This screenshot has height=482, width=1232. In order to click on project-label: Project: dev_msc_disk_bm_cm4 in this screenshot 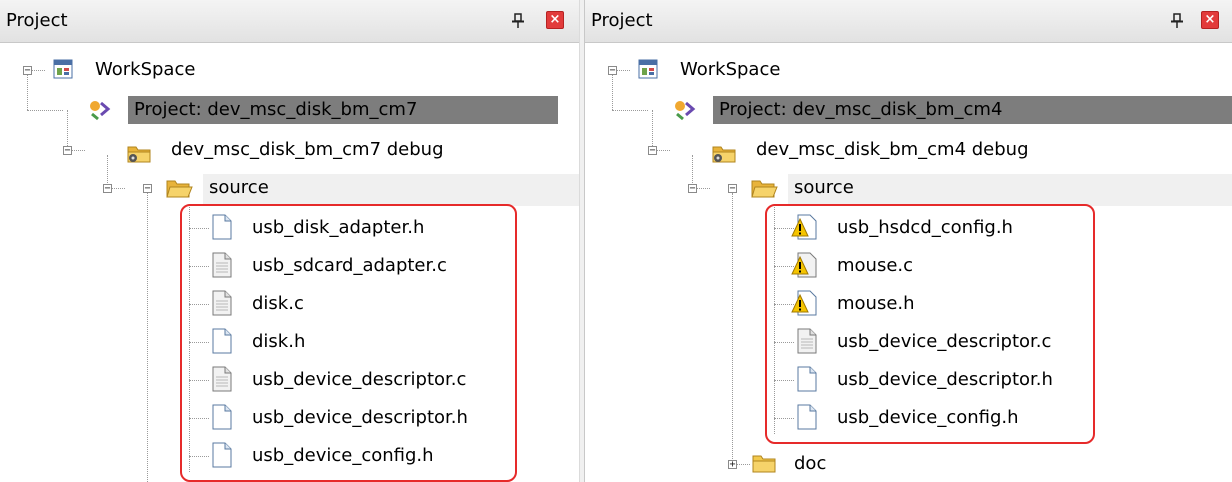, I will do `click(972, 110)`.